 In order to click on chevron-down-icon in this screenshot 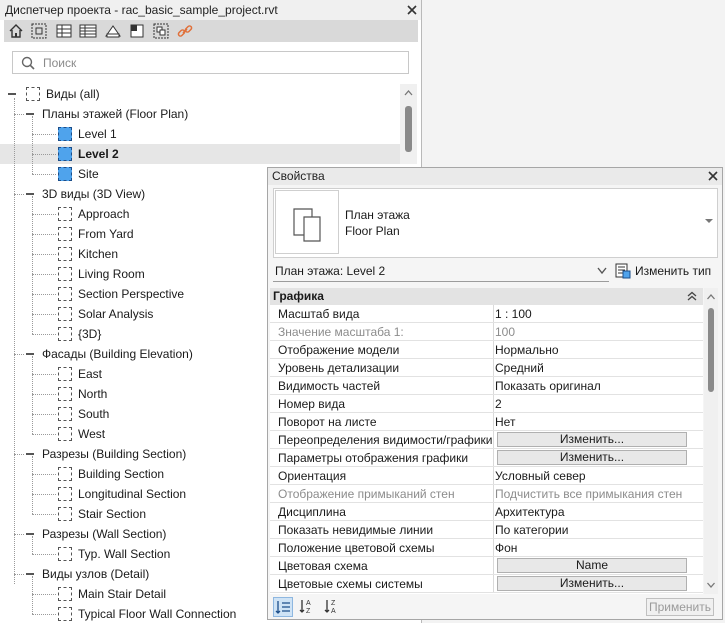, I will do `click(709, 221)`.